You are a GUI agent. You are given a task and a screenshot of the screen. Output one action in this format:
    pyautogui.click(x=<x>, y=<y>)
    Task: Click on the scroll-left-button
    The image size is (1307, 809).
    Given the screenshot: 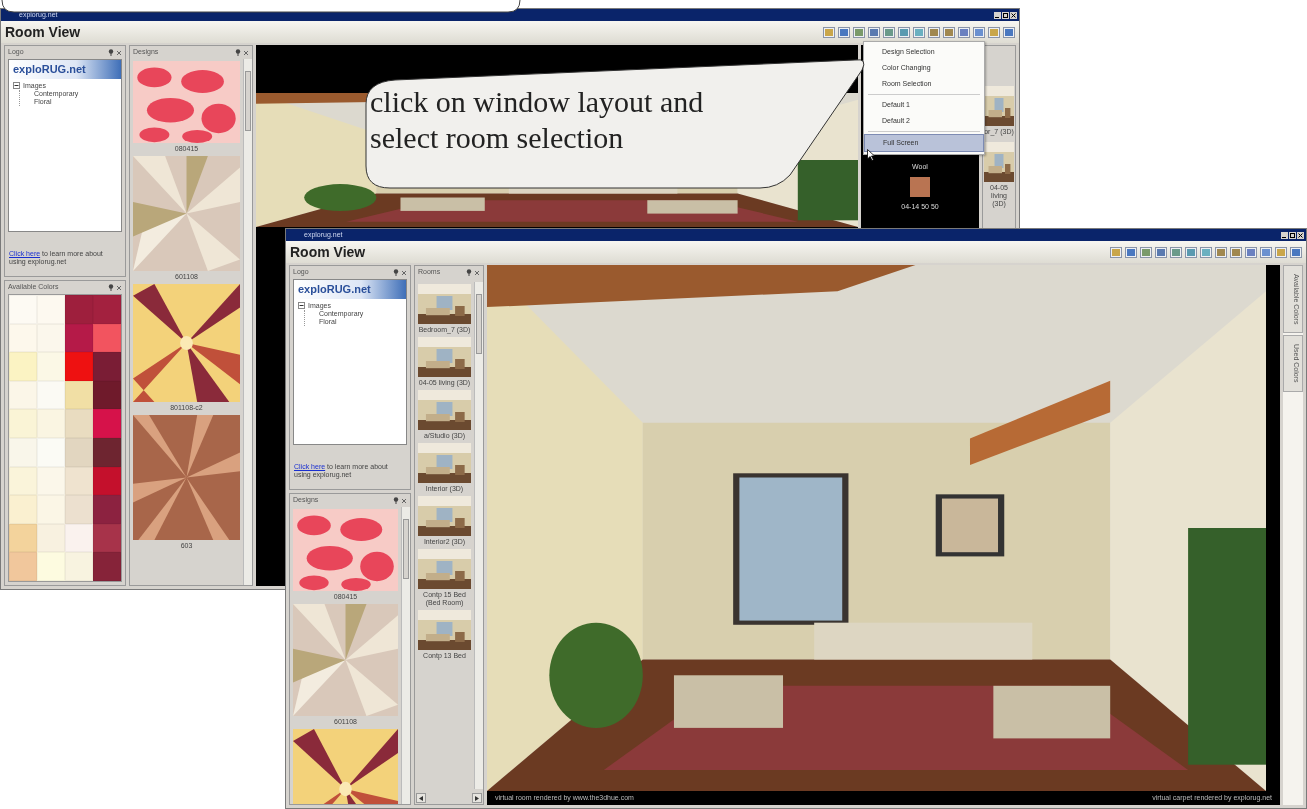 What is the action you would take?
    pyautogui.click(x=421, y=798)
    